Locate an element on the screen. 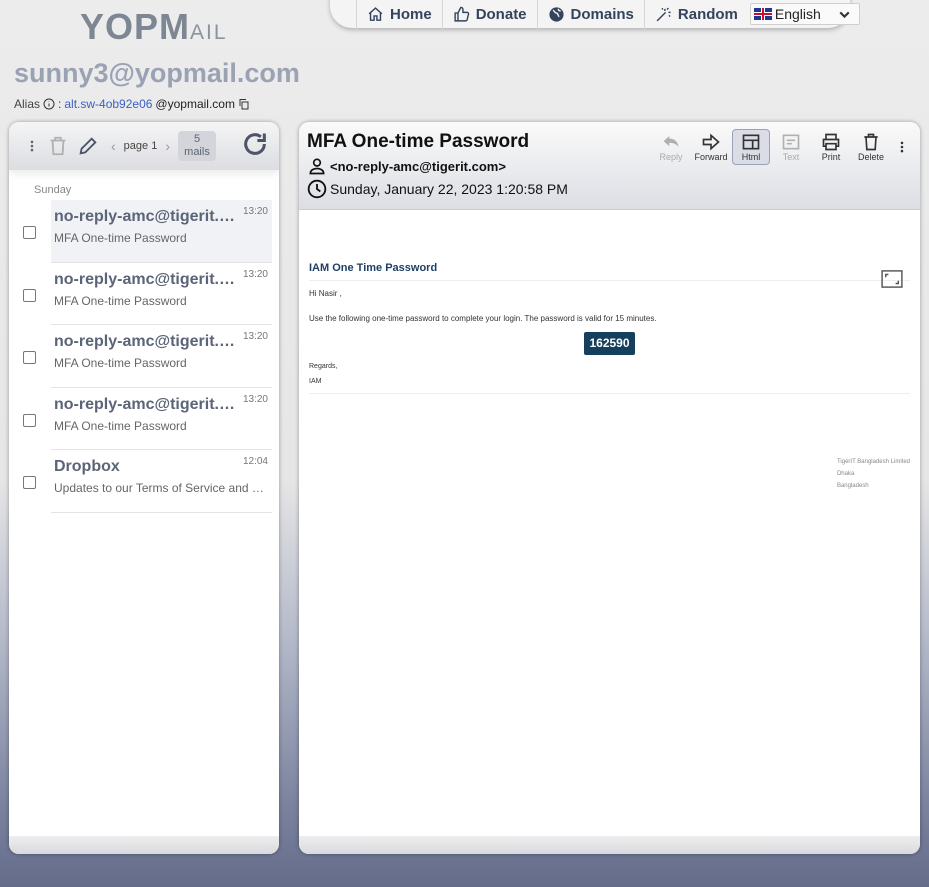 The height and width of the screenshot is (887, 929). refresh-button is located at coordinates (255, 146).